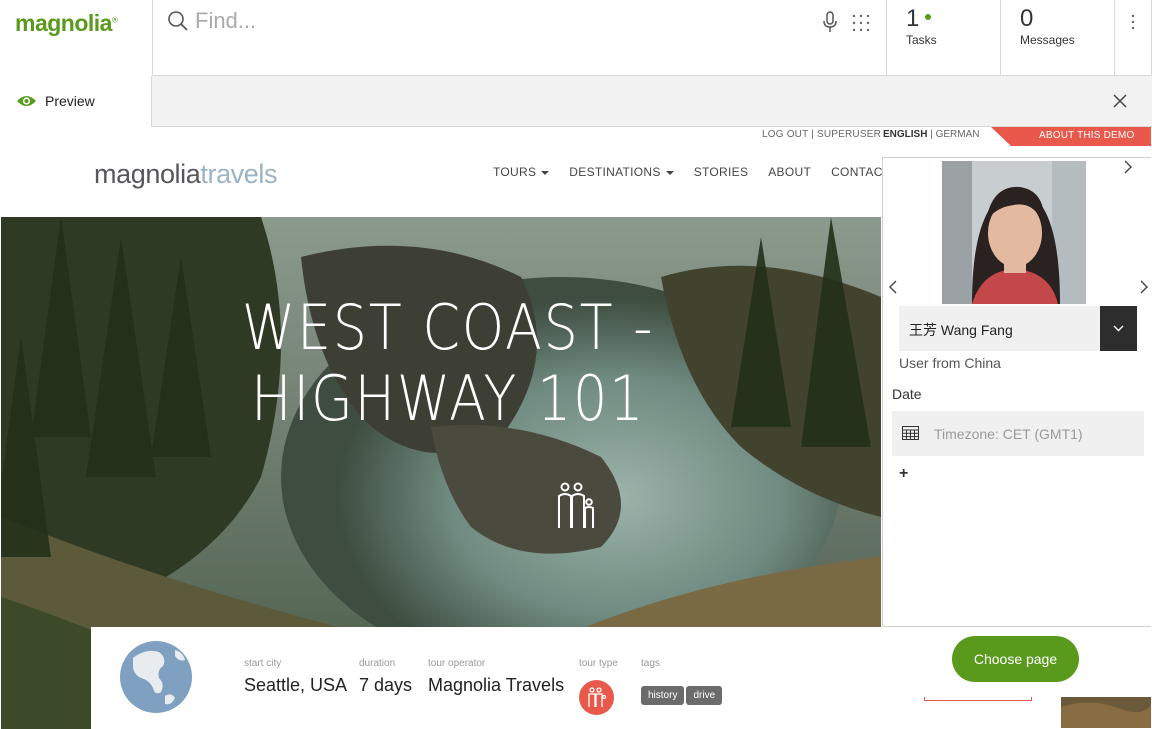 This screenshot has height=729, width=1152. I want to click on choose-page-button: Choose page, so click(1015, 659).